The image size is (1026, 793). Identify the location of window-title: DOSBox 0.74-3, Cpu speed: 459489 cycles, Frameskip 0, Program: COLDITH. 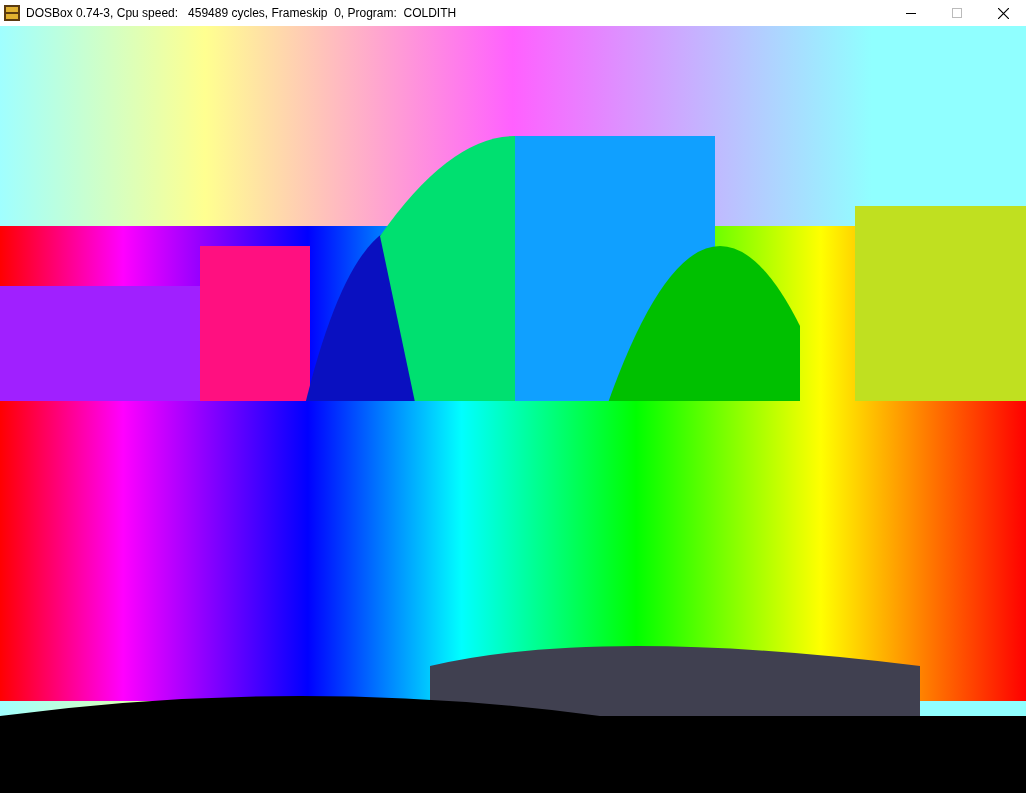
(241, 13).